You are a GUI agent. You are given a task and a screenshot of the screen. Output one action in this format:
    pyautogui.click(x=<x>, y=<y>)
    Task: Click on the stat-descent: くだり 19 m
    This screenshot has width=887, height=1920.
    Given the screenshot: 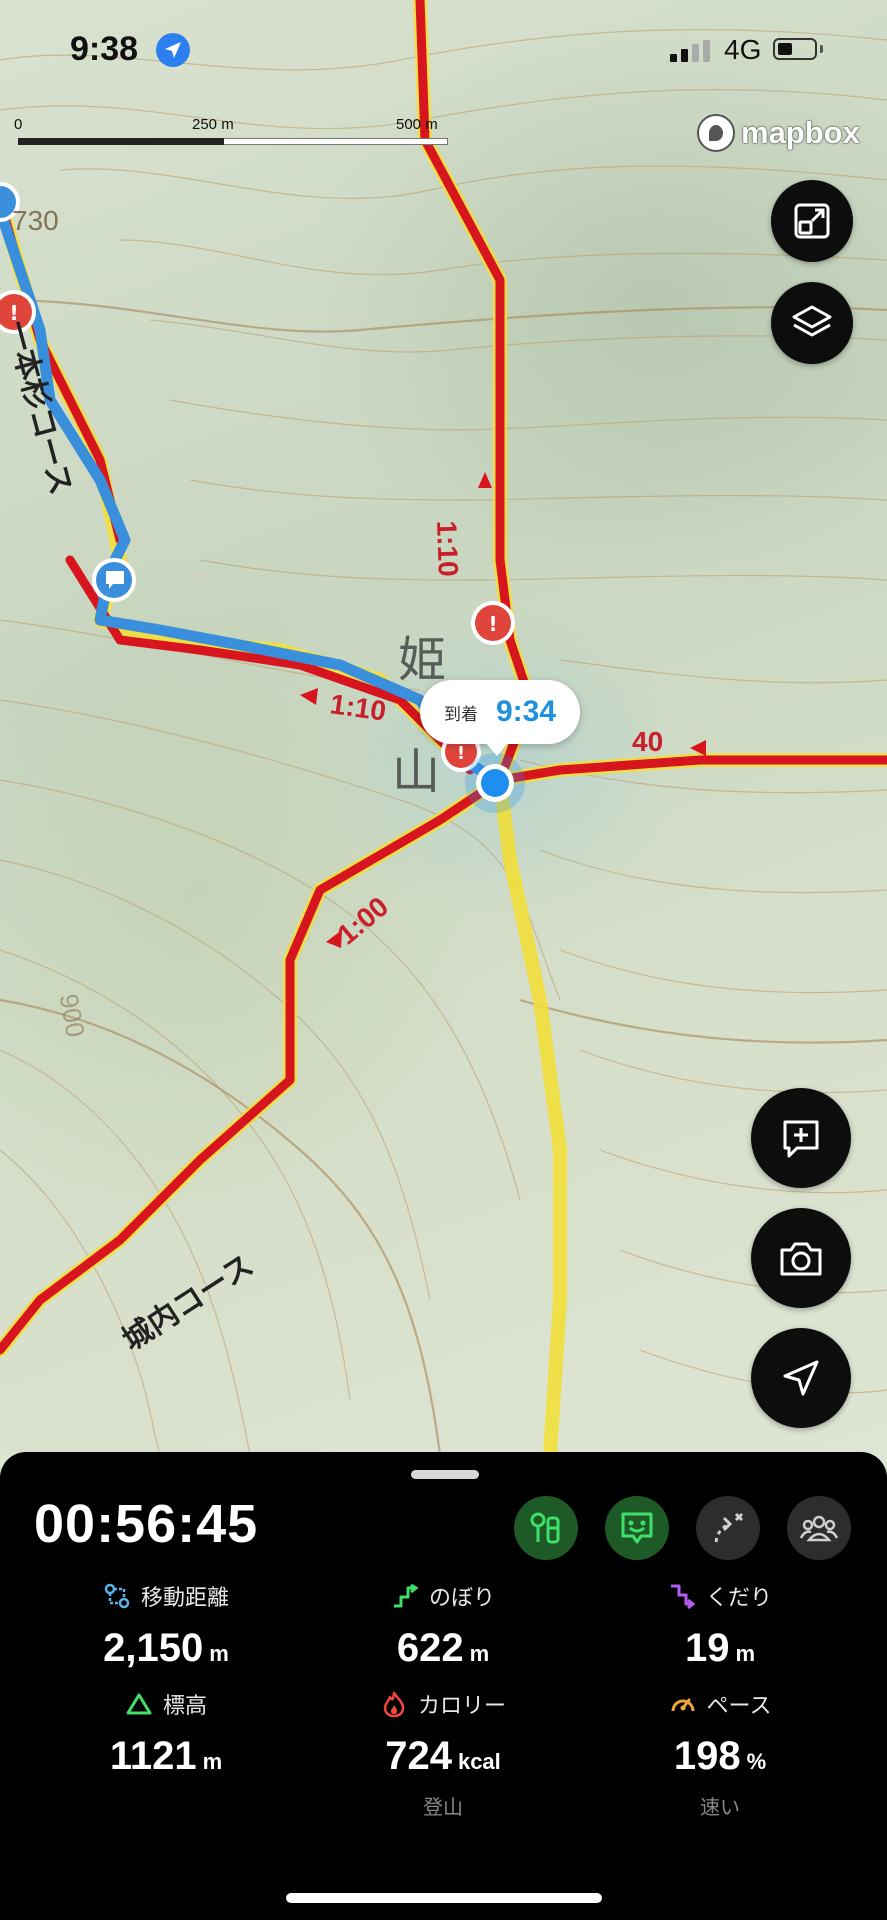 What is the action you would take?
    pyautogui.click(x=720, y=1625)
    